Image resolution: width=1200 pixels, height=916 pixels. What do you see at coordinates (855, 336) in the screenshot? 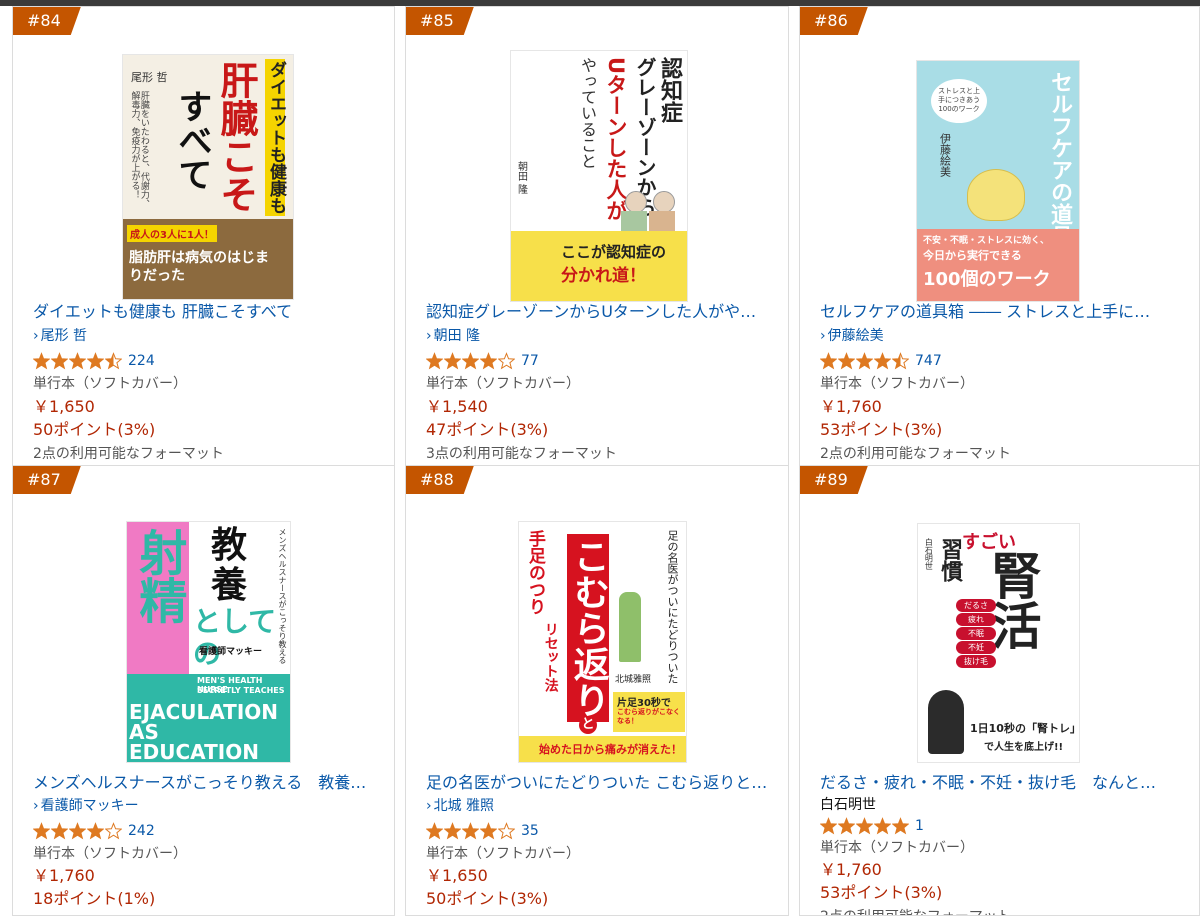
I see `author-name: 伊藤絵美` at bounding box center [855, 336].